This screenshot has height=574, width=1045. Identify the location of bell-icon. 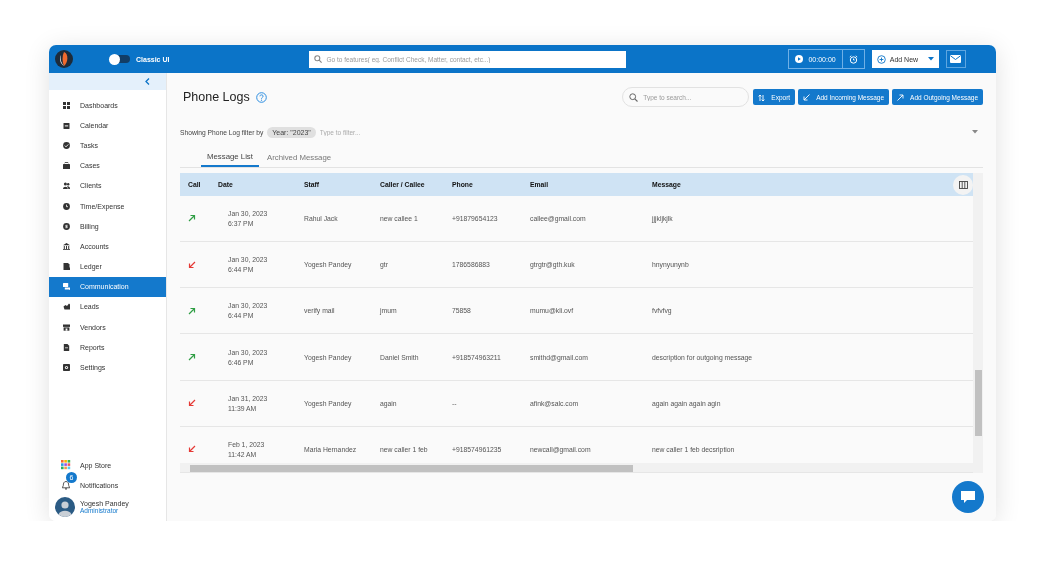
(66, 485).